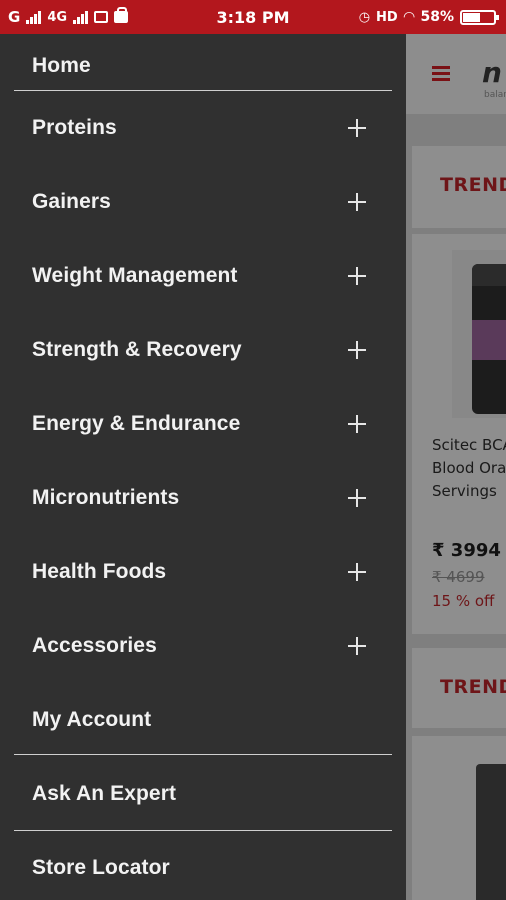  I want to click on menu-item-label: My Account, so click(92, 719).